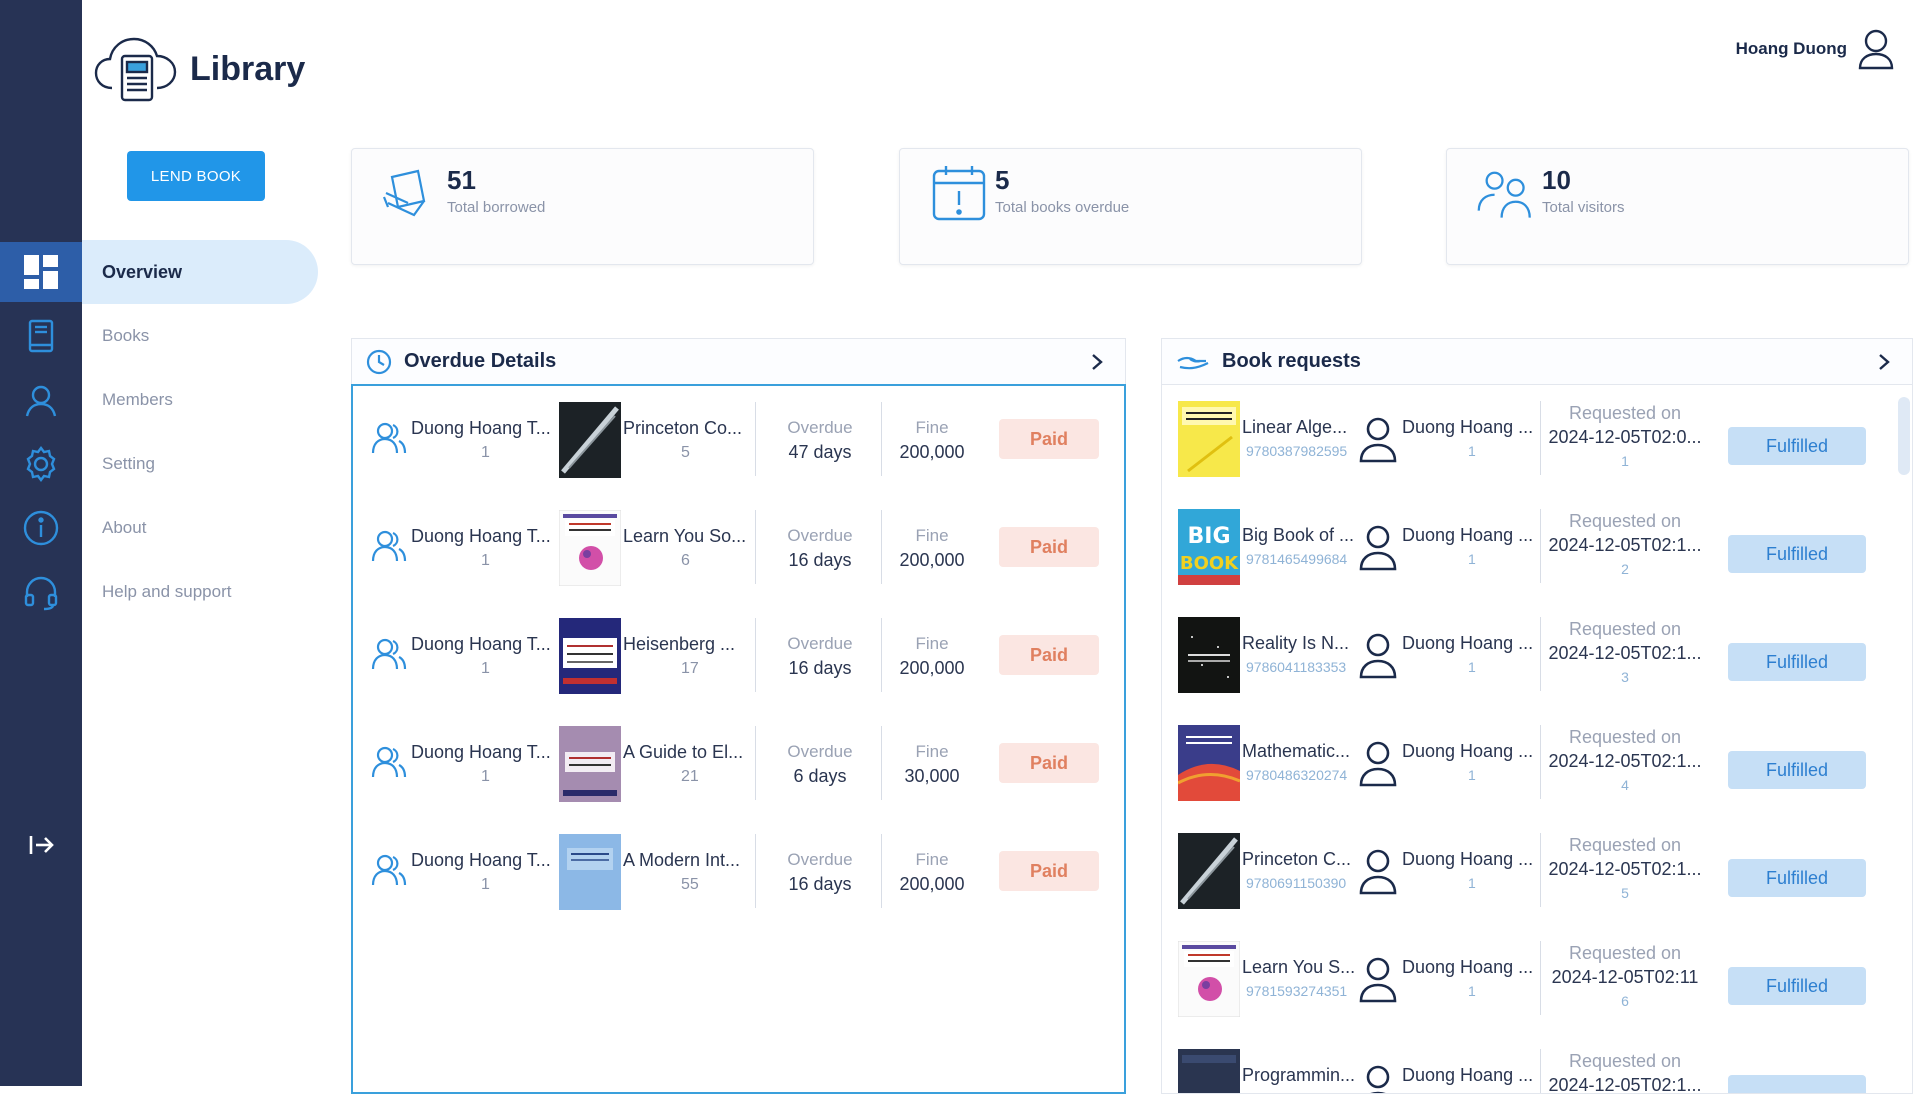 Image resolution: width=1919 pixels, height=1094 pixels. What do you see at coordinates (200, 592) in the screenshot?
I see `nav-item-help: Help and support` at bounding box center [200, 592].